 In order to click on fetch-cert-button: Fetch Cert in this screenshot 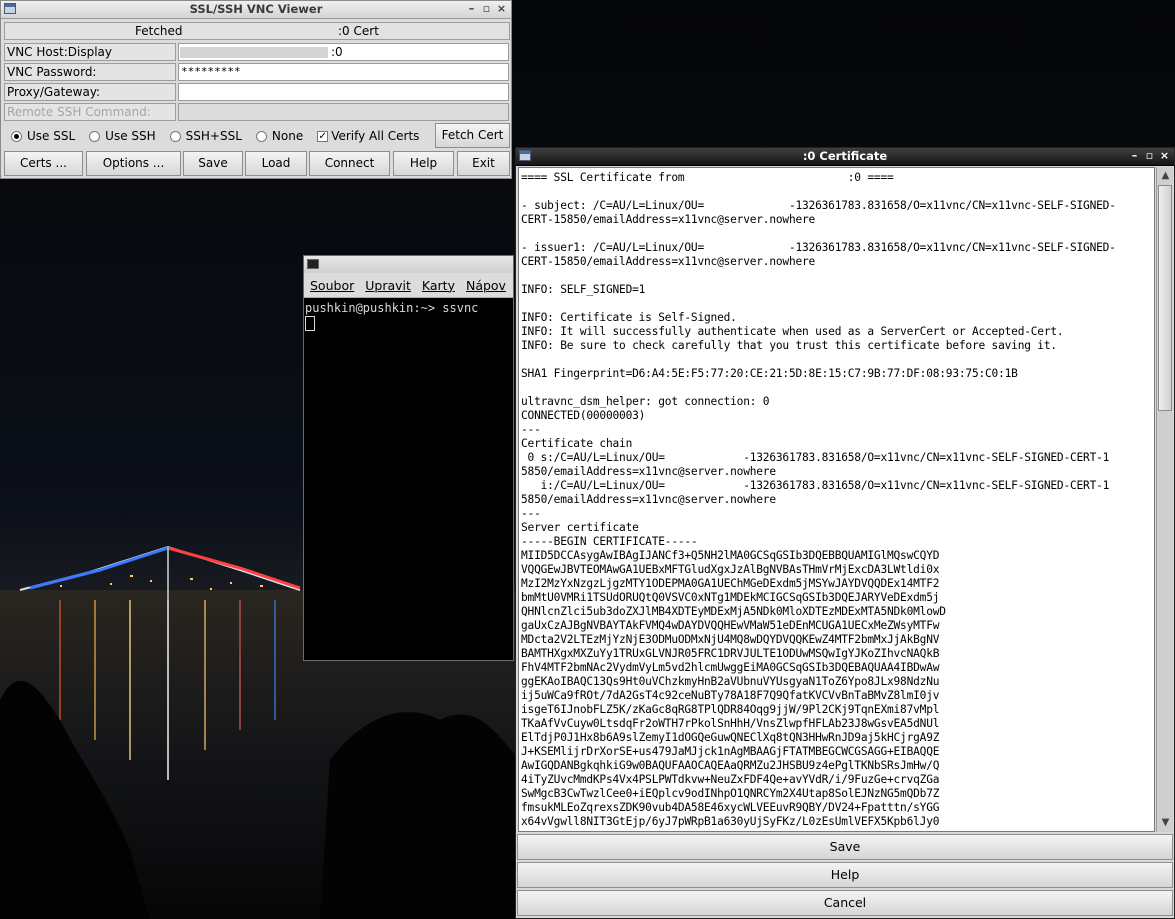, I will do `click(472, 135)`.